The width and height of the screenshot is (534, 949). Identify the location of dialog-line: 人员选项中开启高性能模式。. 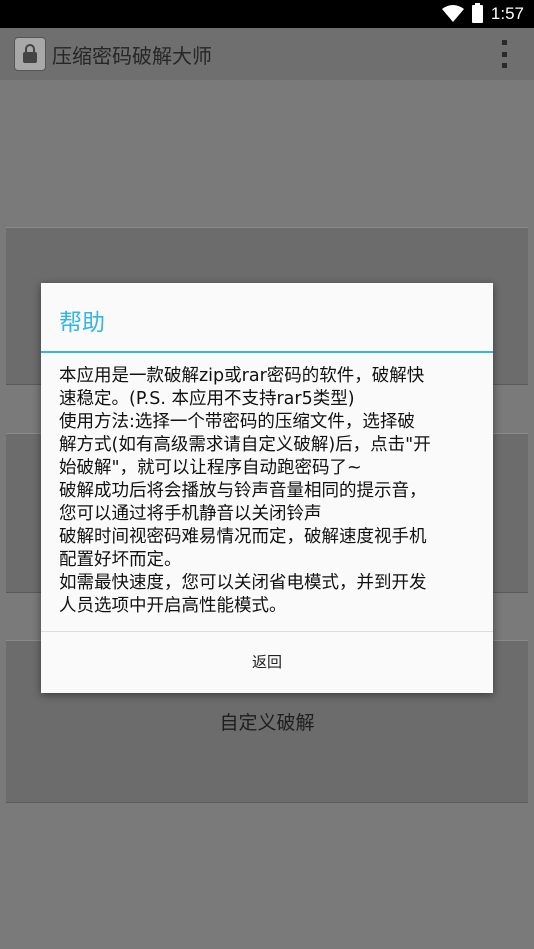
(173, 606).